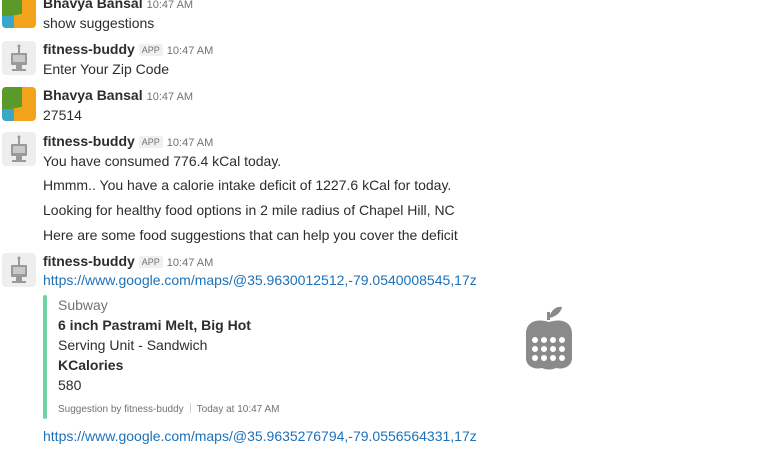 The image size is (767, 454). What do you see at coordinates (121, 409) in the screenshot?
I see `attachment-footer-source: Suggestion by fitness-buddy` at bounding box center [121, 409].